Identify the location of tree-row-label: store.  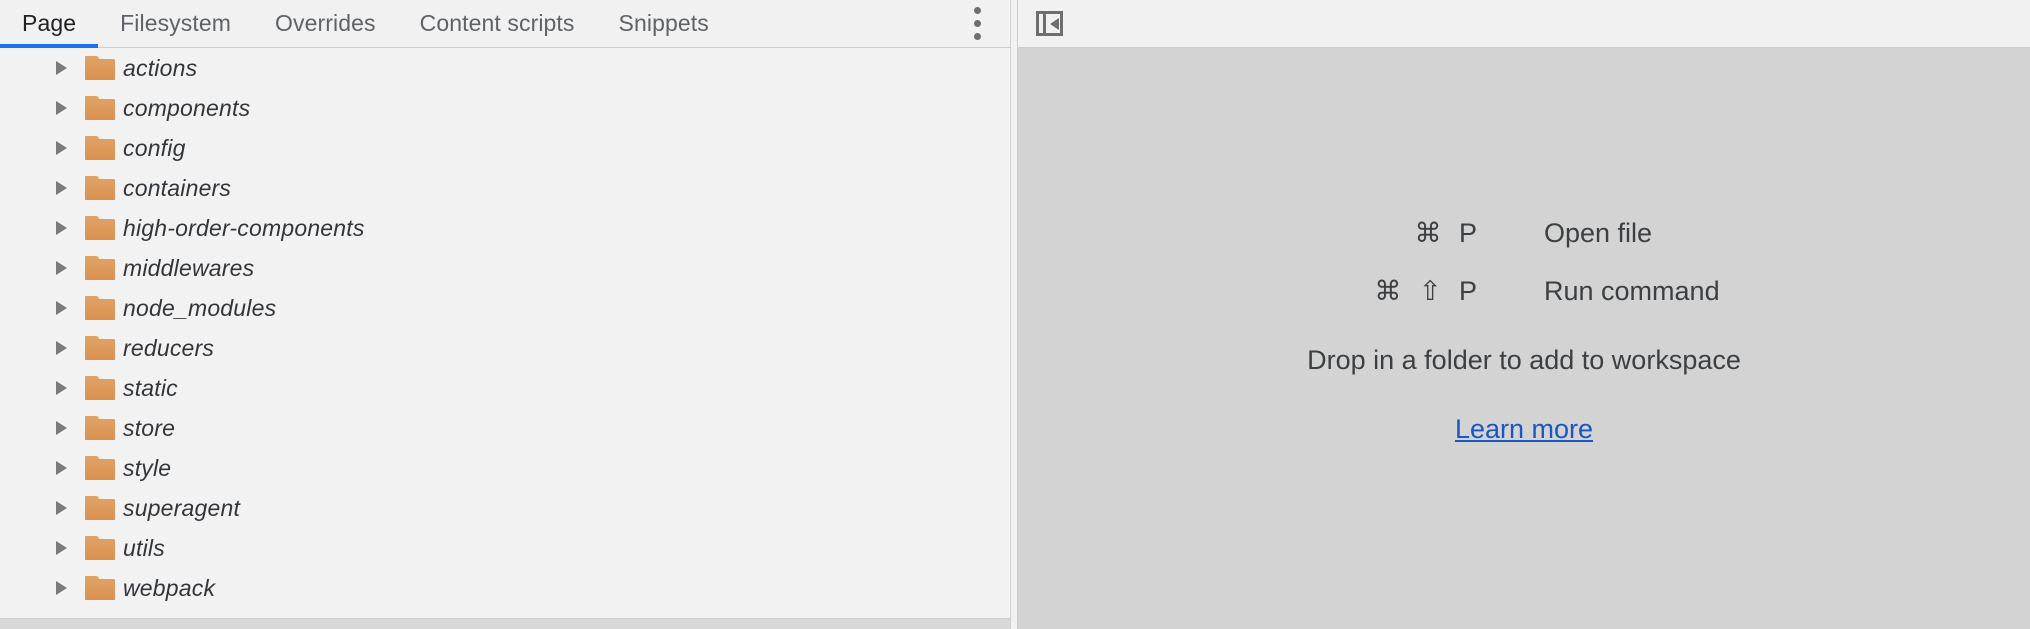
(149, 428).